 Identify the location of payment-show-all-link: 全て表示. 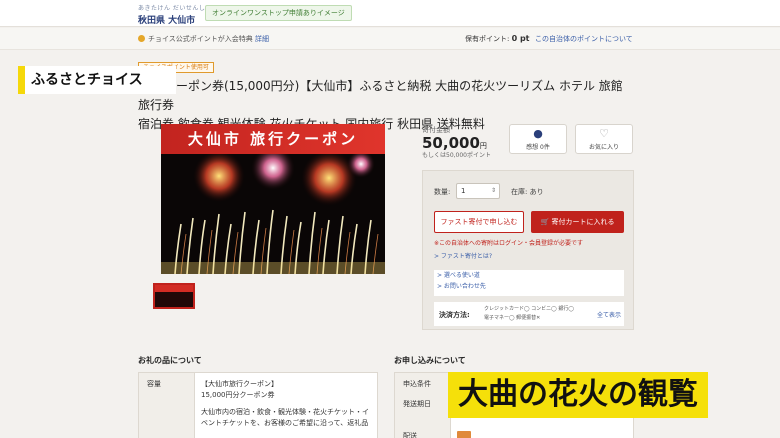
(609, 314).